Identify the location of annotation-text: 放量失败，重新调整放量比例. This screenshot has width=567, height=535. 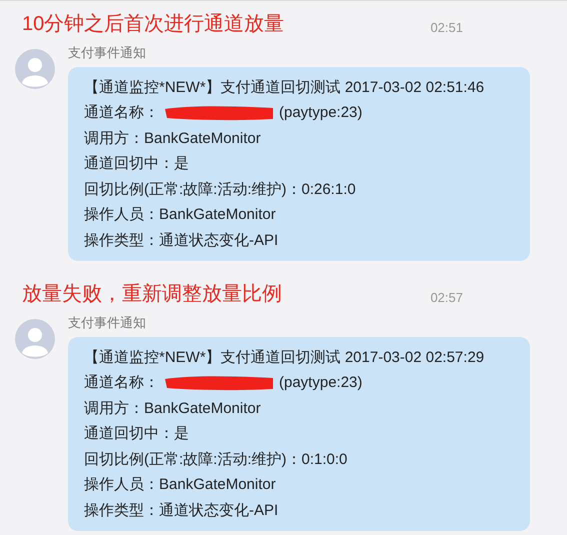
(152, 294).